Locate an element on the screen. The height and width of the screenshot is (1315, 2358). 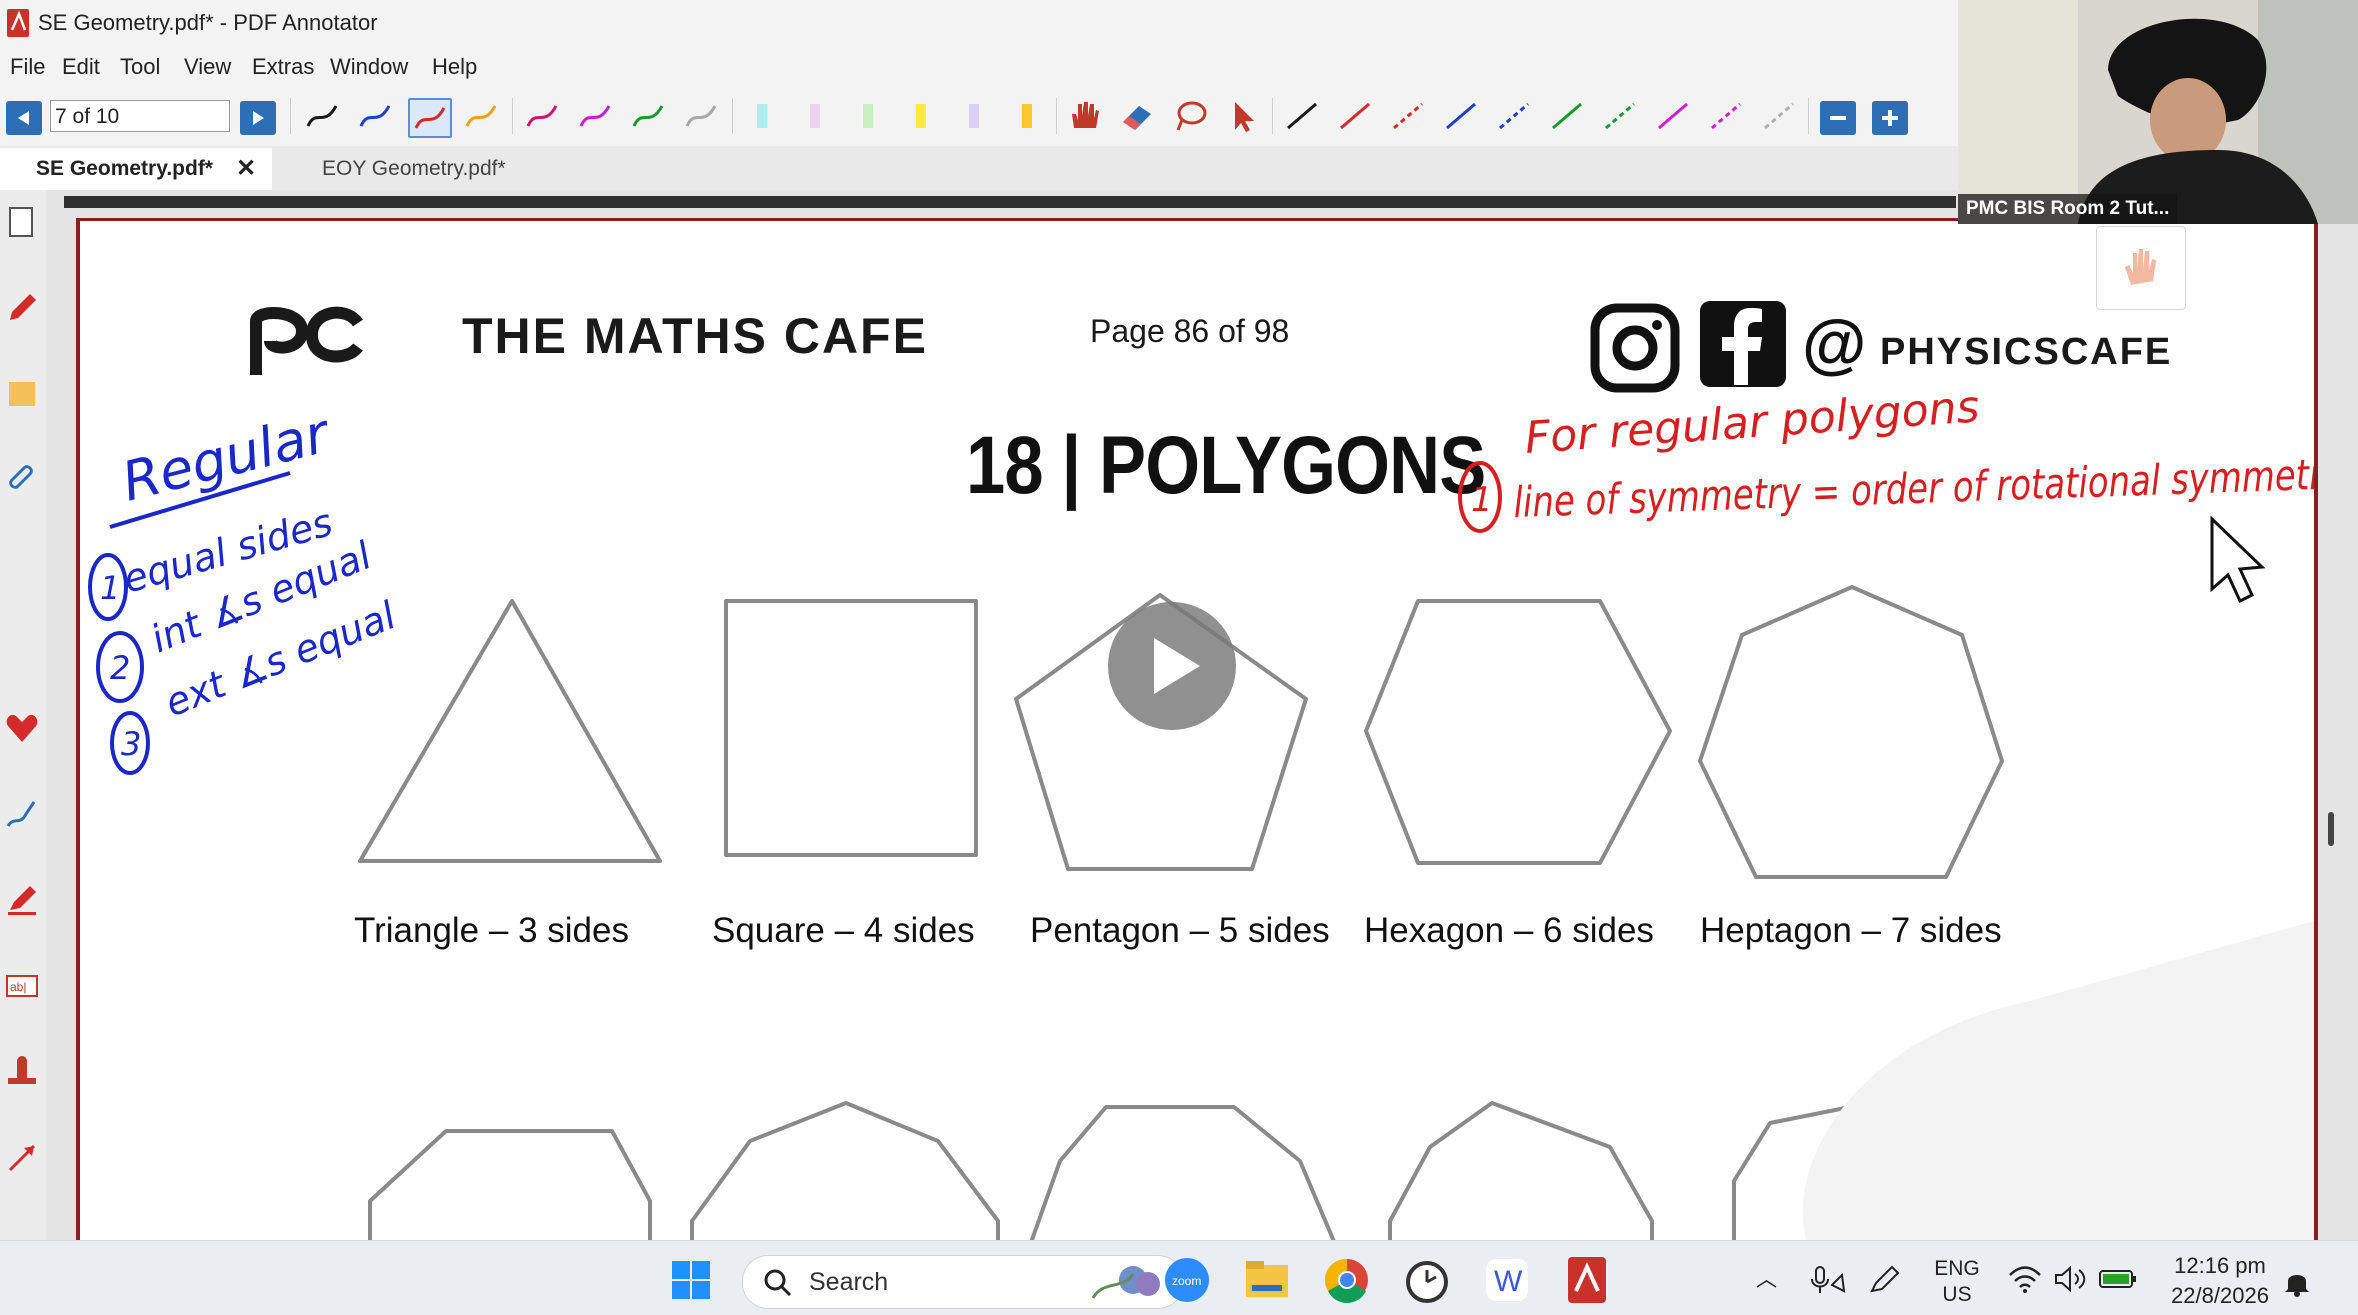
pen-orange-icon is located at coordinates (481, 116).